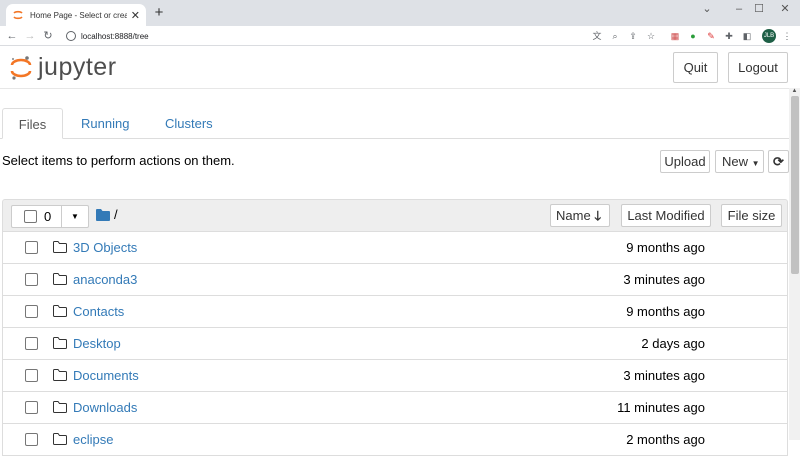 The width and height of the screenshot is (800, 456). What do you see at coordinates (395, 440) in the screenshot?
I see `file-list-row: eclipse 2 months ago` at bounding box center [395, 440].